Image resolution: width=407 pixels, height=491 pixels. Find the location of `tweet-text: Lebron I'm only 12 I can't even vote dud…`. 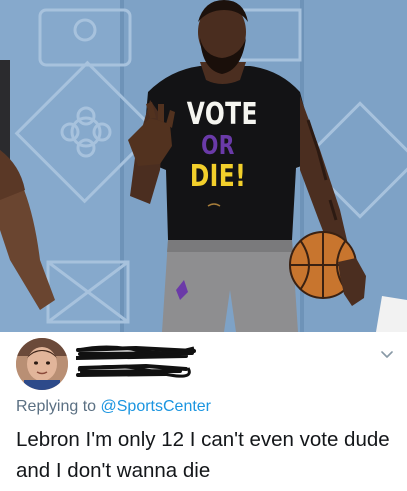

tweet-text: Lebron I'm only 12 I can't even vote dud… is located at coordinates (203, 455).